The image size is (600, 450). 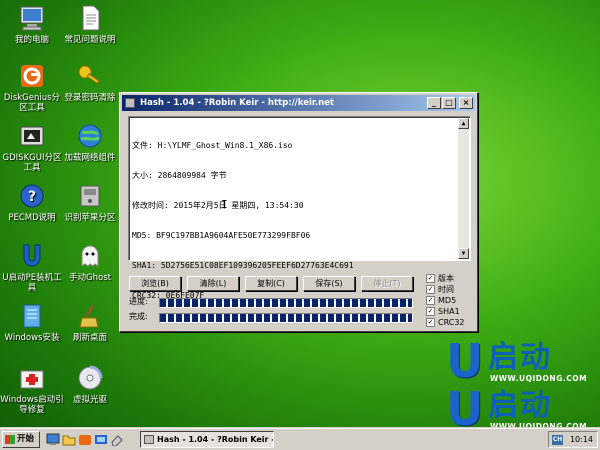 What do you see at coordinates (32, 218) in the screenshot?
I see `desktop-icon-label: PECMD说明` at bounding box center [32, 218].